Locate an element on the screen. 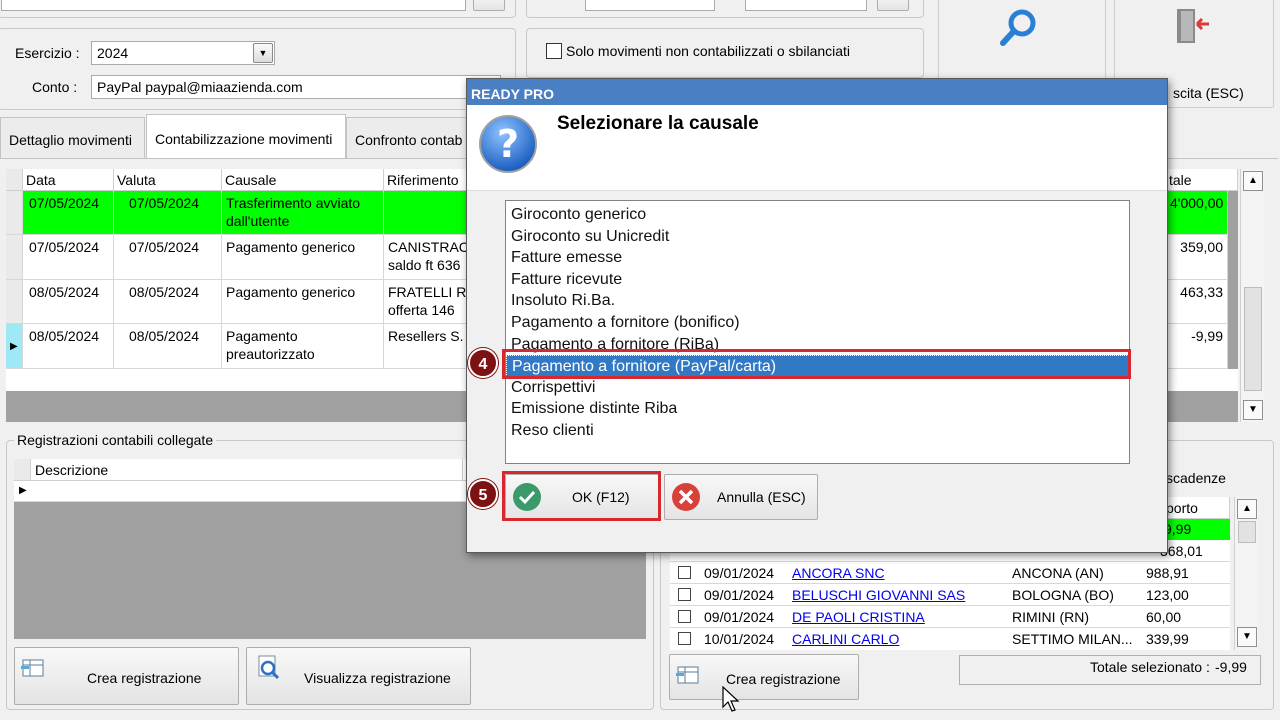  cell-data: 07/05/2024 is located at coordinates (68, 213).